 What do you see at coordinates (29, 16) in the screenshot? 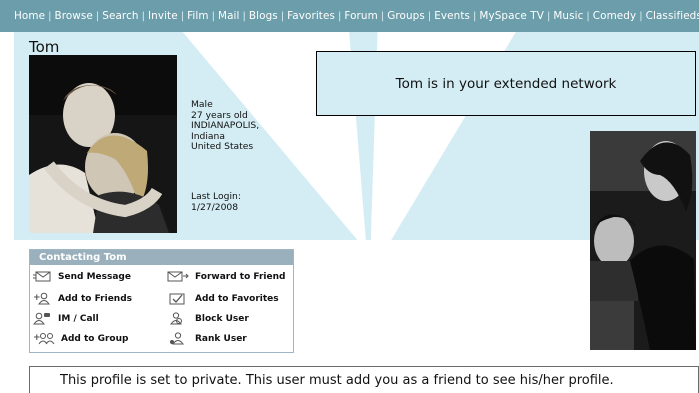
I see `nav-home: Home` at bounding box center [29, 16].